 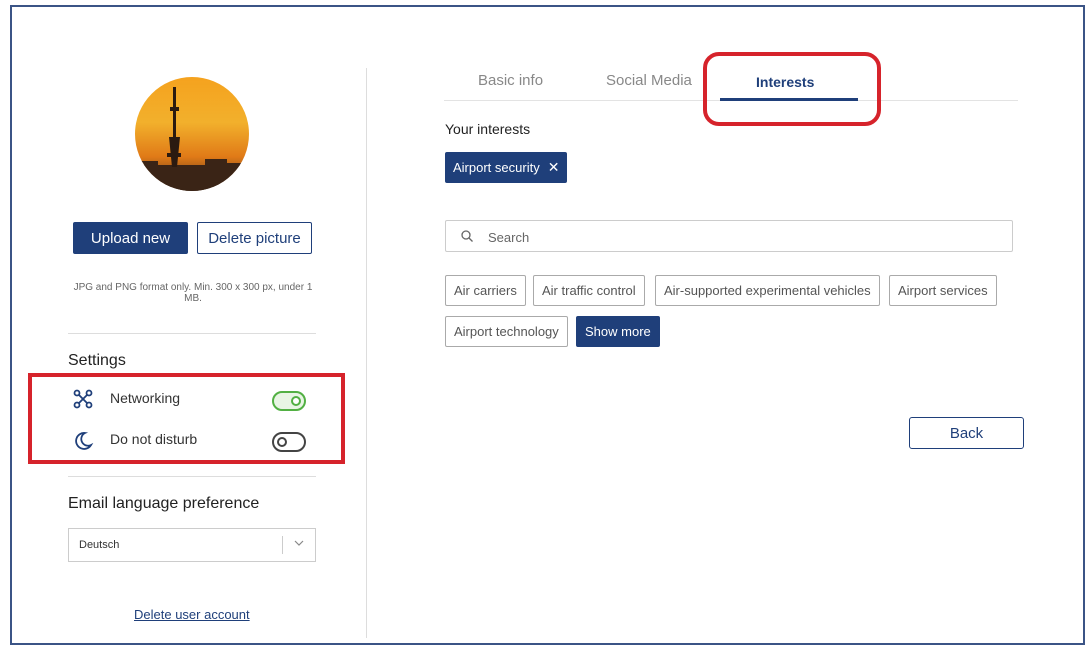 What do you see at coordinates (192, 545) in the screenshot?
I see `email-language-select: Deutsch` at bounding box center [192, 545].